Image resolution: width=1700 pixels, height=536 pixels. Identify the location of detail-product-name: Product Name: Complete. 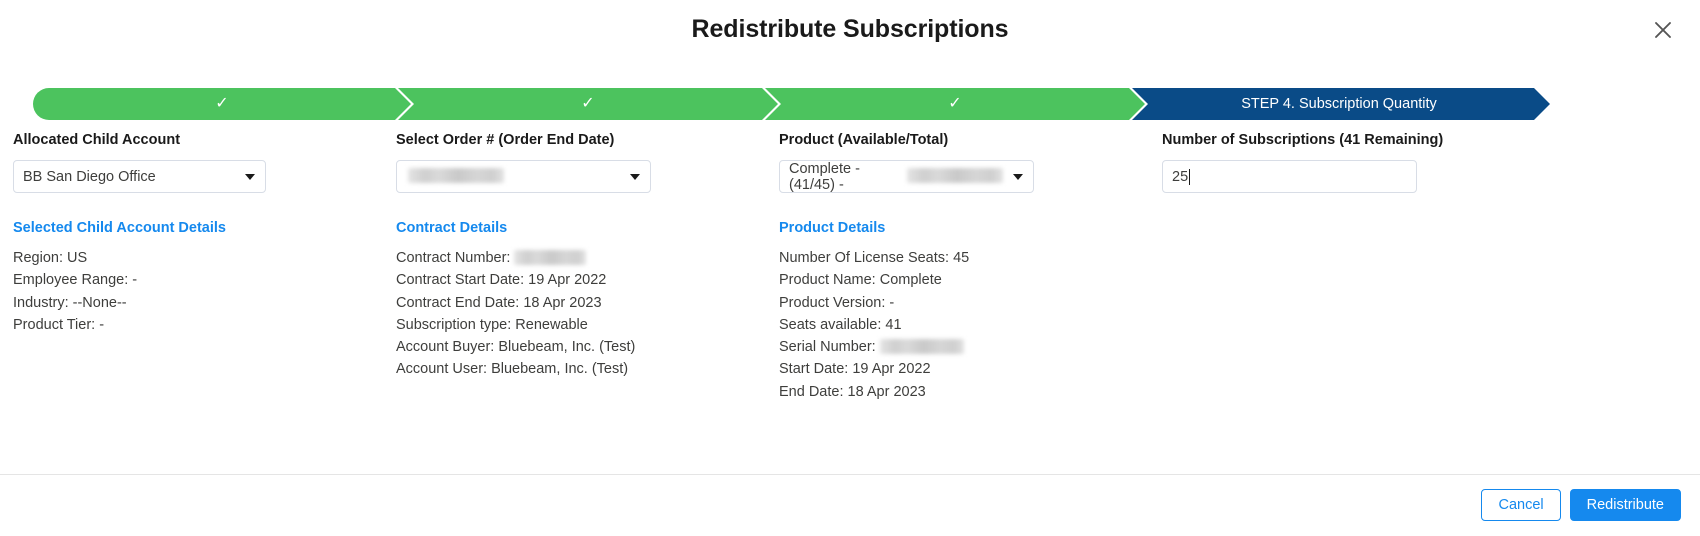
(860, 280).